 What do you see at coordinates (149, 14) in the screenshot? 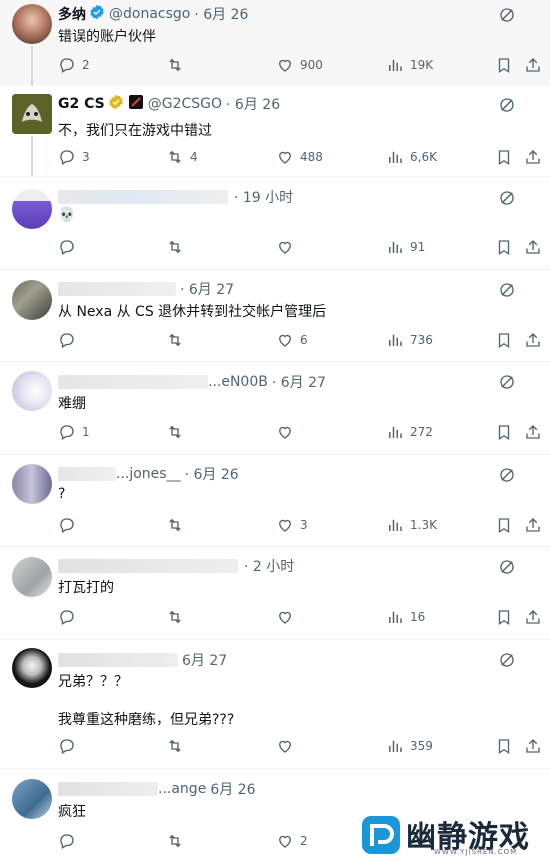
I see `author-handle: @donacsgo` at bounding box center [149, 14].